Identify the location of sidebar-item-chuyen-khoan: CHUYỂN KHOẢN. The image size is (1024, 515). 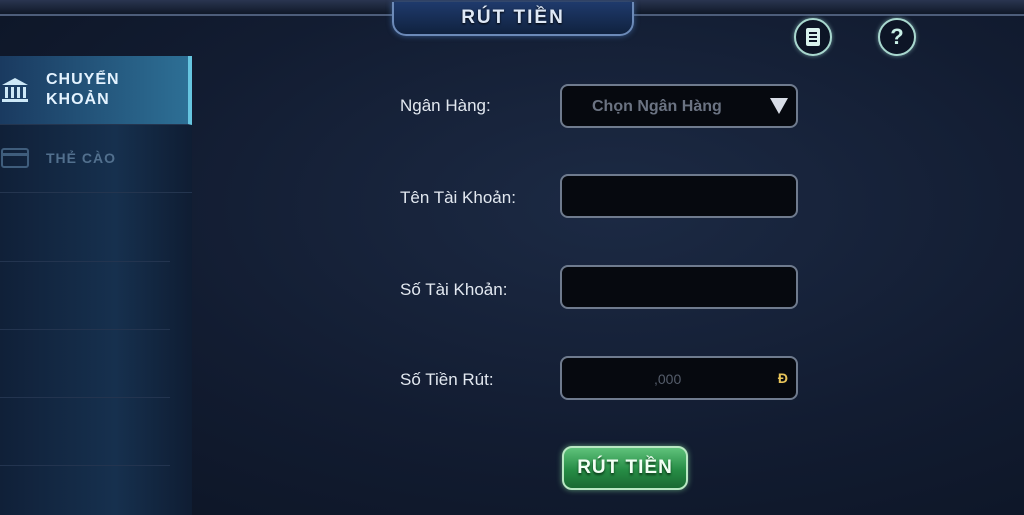
(96, 90).